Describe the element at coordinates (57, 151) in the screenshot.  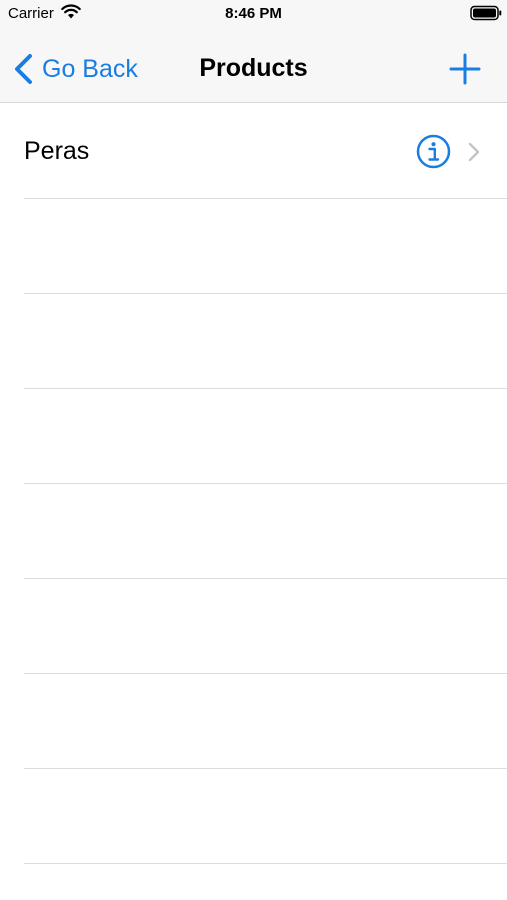
I see `product-name: Peras` at that location.